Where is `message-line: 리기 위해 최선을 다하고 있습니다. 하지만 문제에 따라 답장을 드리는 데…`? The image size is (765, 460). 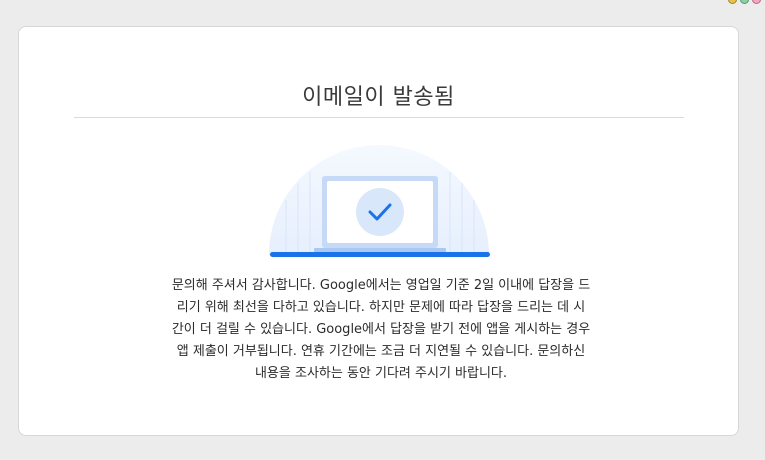 message-line: 리기 위해 최선을 다하고 있습니다. 하지만 문제에 따라 답장을 드리는 데… is located at coordinates (381, 307).